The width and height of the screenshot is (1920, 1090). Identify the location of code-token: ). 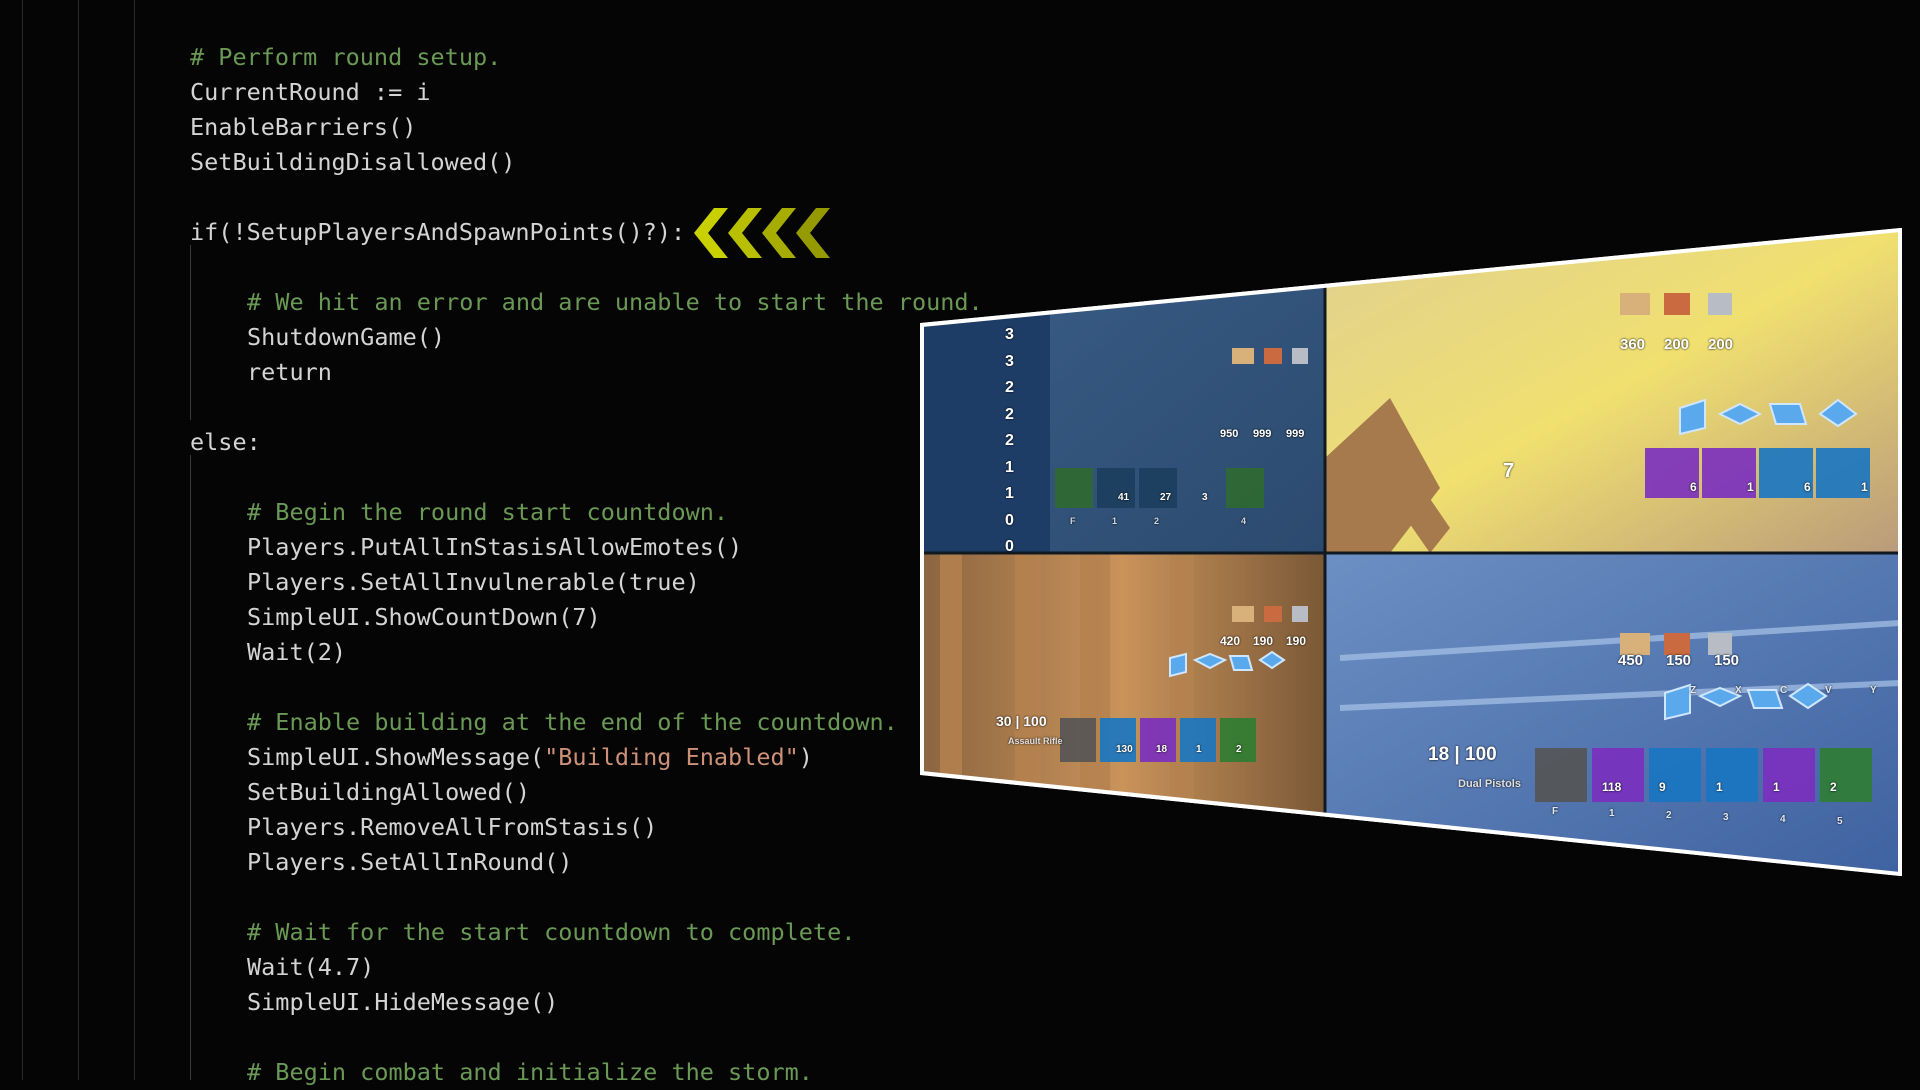
(805, 757).